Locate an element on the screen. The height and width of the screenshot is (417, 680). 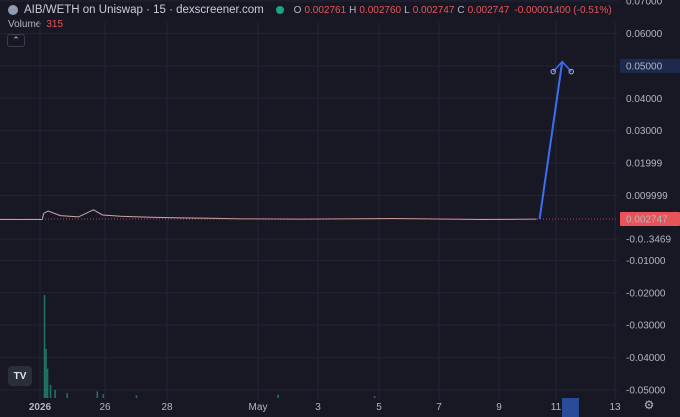
y-tick-label: -0.01000 is located at coordinates (646, 261).